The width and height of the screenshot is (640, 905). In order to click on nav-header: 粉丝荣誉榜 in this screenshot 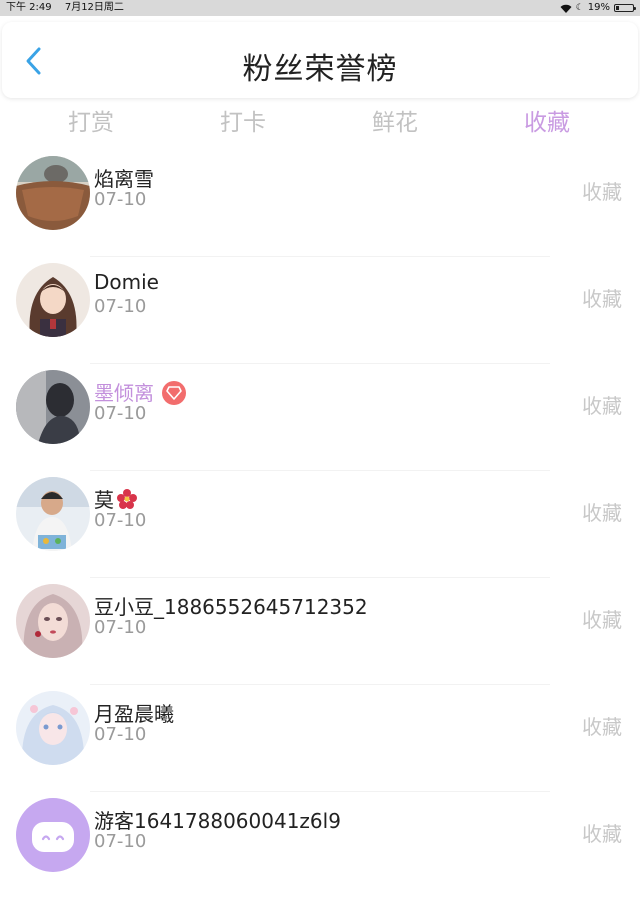, I will do `click(320, 60)`.